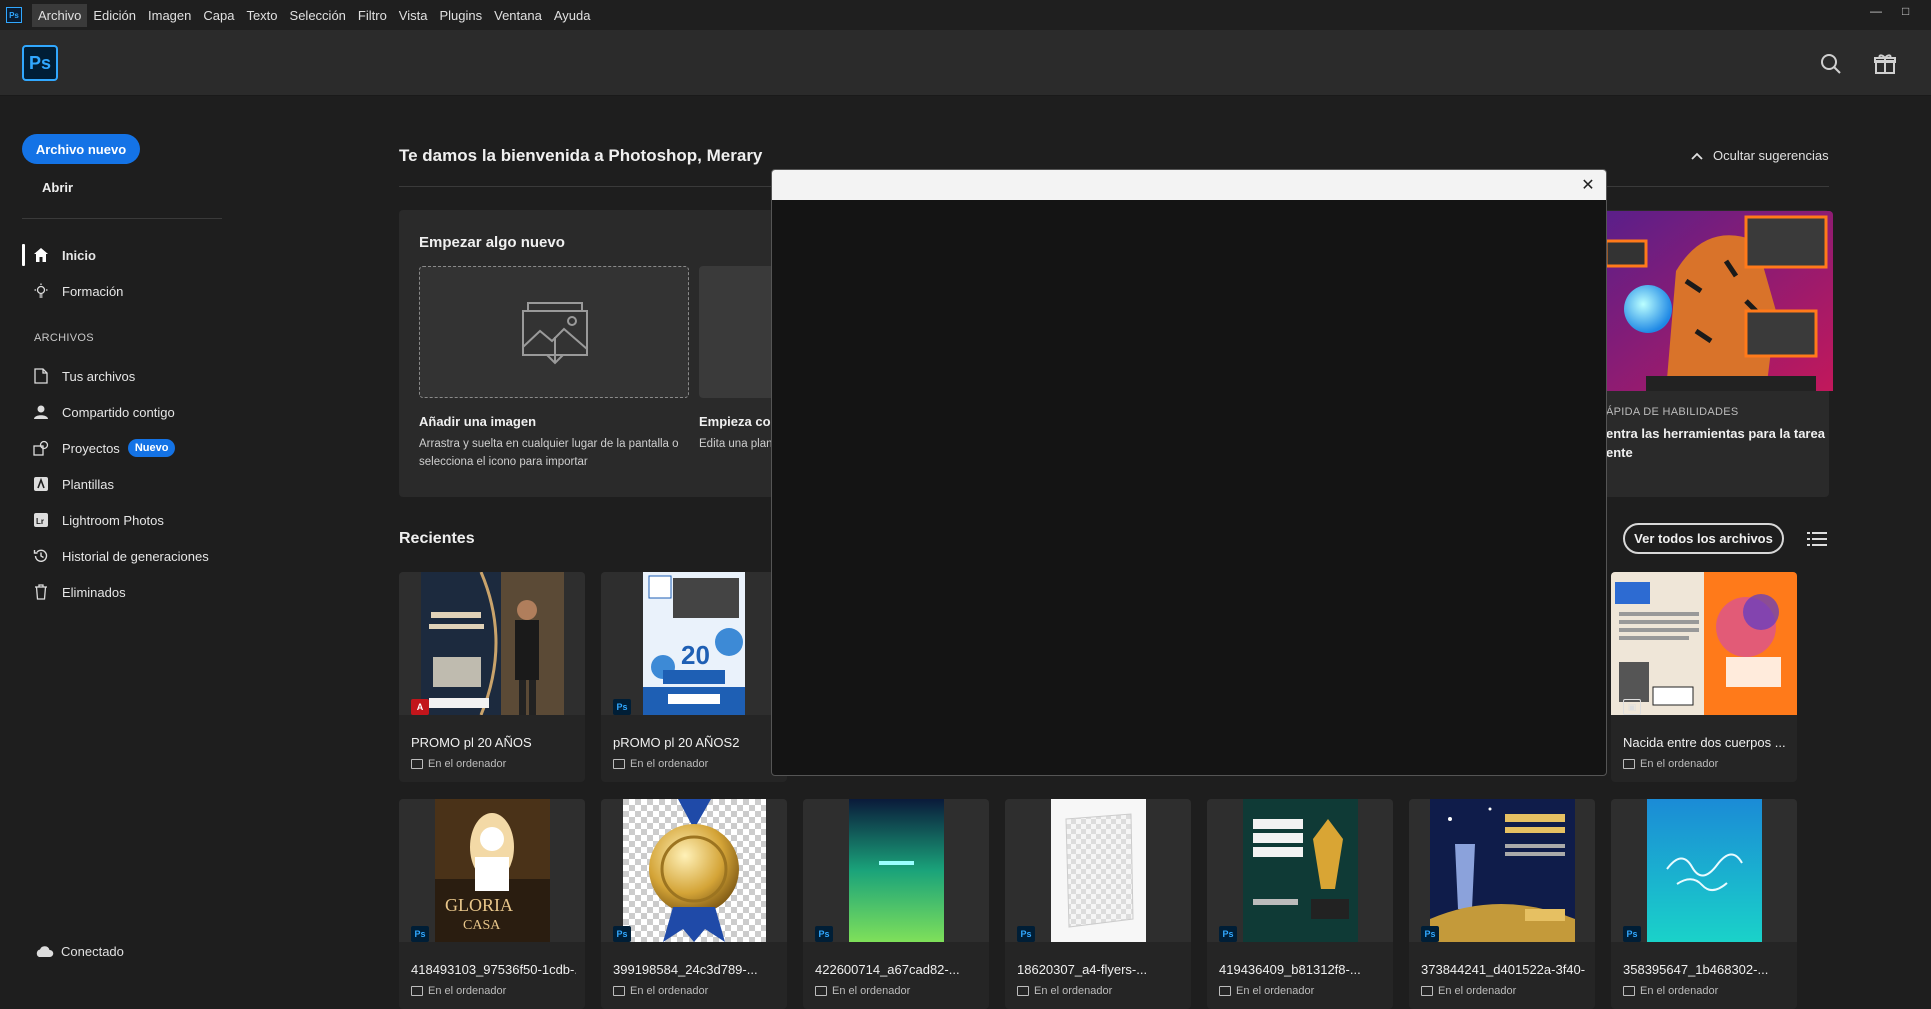 The width and height of the screenshot is (1931, 1009). Describe the element at coordinates (503, 462) in the screenshot. I see `add-image-desc-2: selecciona el icono para importar` at that location.